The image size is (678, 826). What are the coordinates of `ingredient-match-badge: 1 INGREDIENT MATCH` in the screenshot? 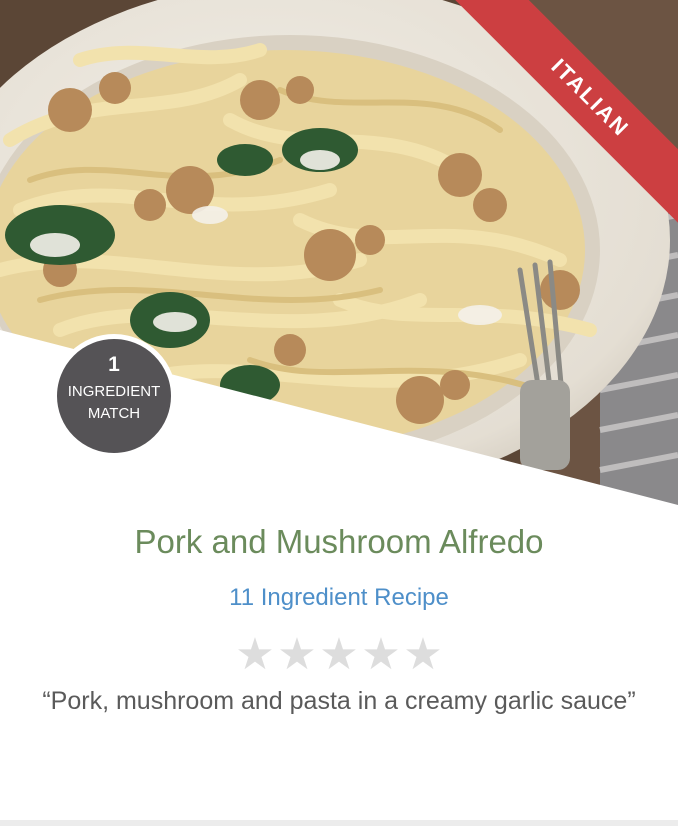 It's located at (114, 396).